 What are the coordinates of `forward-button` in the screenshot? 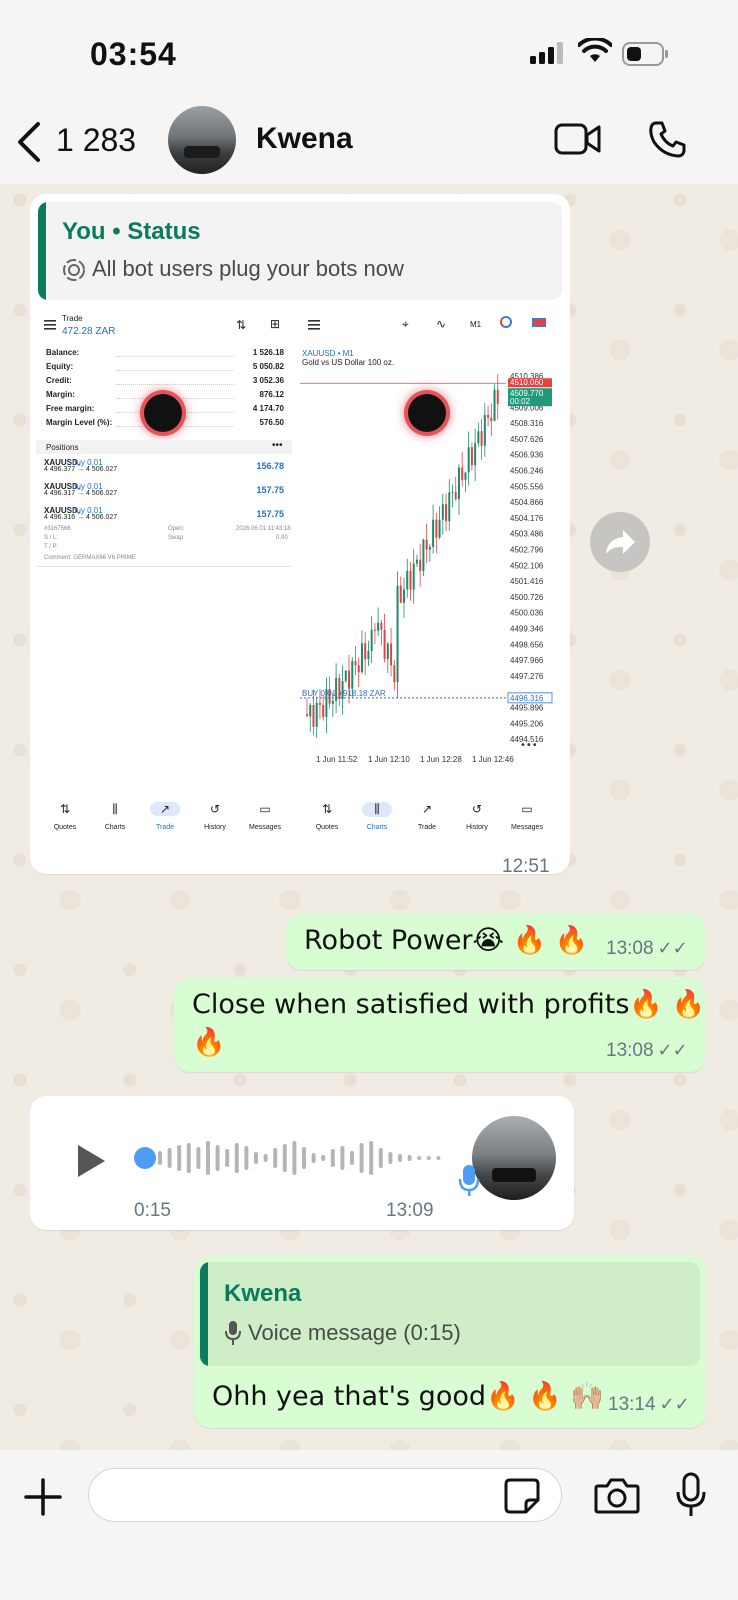 It's located at (620, 542).